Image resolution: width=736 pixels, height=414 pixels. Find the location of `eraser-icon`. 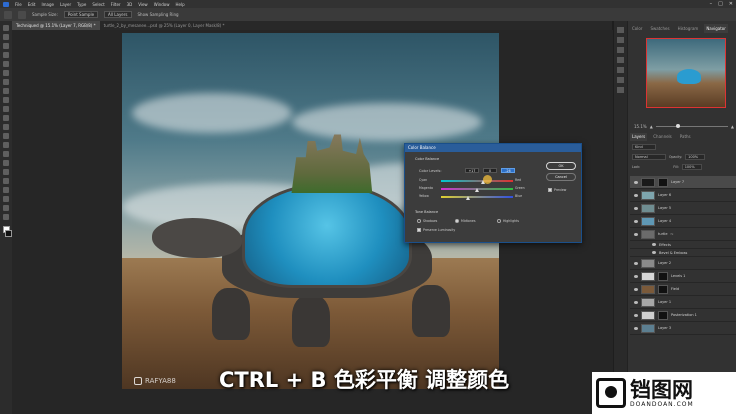

eraser-icon is located at coordinates (6, 127).